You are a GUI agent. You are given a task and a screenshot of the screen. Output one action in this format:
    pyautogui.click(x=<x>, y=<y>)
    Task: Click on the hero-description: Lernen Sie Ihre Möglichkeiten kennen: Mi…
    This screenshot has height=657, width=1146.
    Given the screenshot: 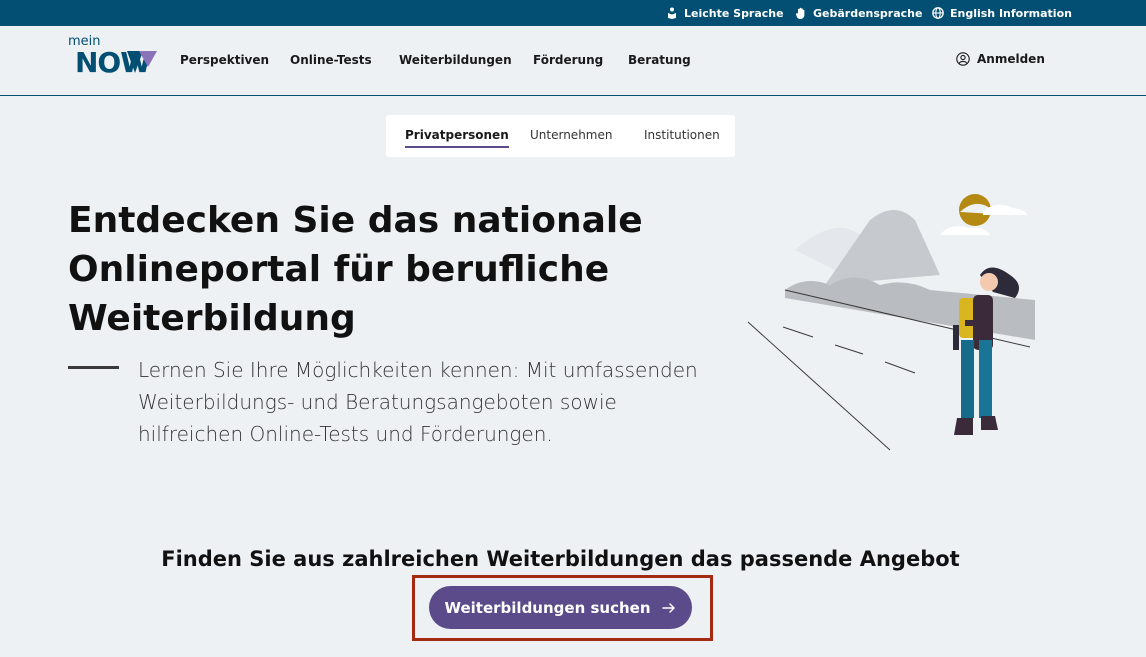 What is the action you would take?
    pyautogui.click(x=418, y=402)
    